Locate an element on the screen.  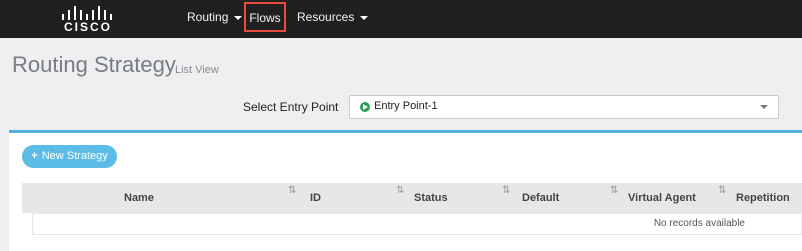
nav-routing: Routing is located at coordinates (215, 19).